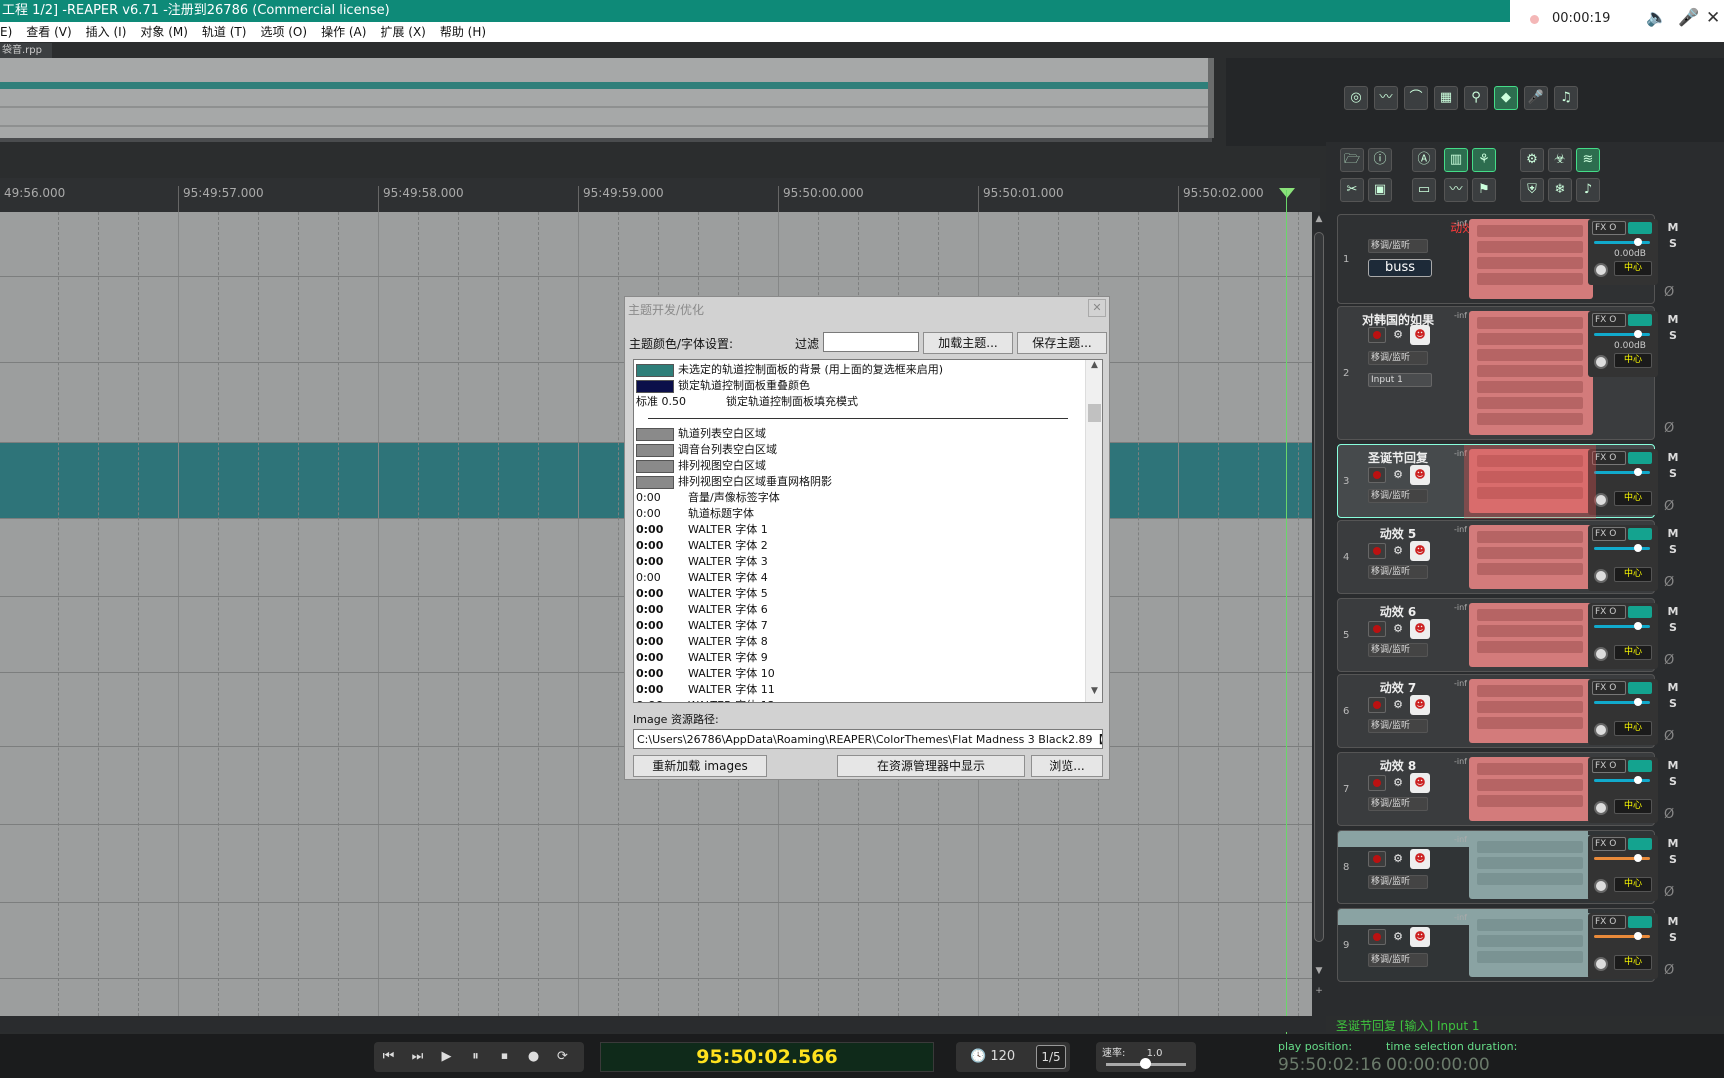 This screenshot has width=1724, height=1078. I want to click on theme-item-row: 0:00 WALTER 字体 1, so click(702, 530).